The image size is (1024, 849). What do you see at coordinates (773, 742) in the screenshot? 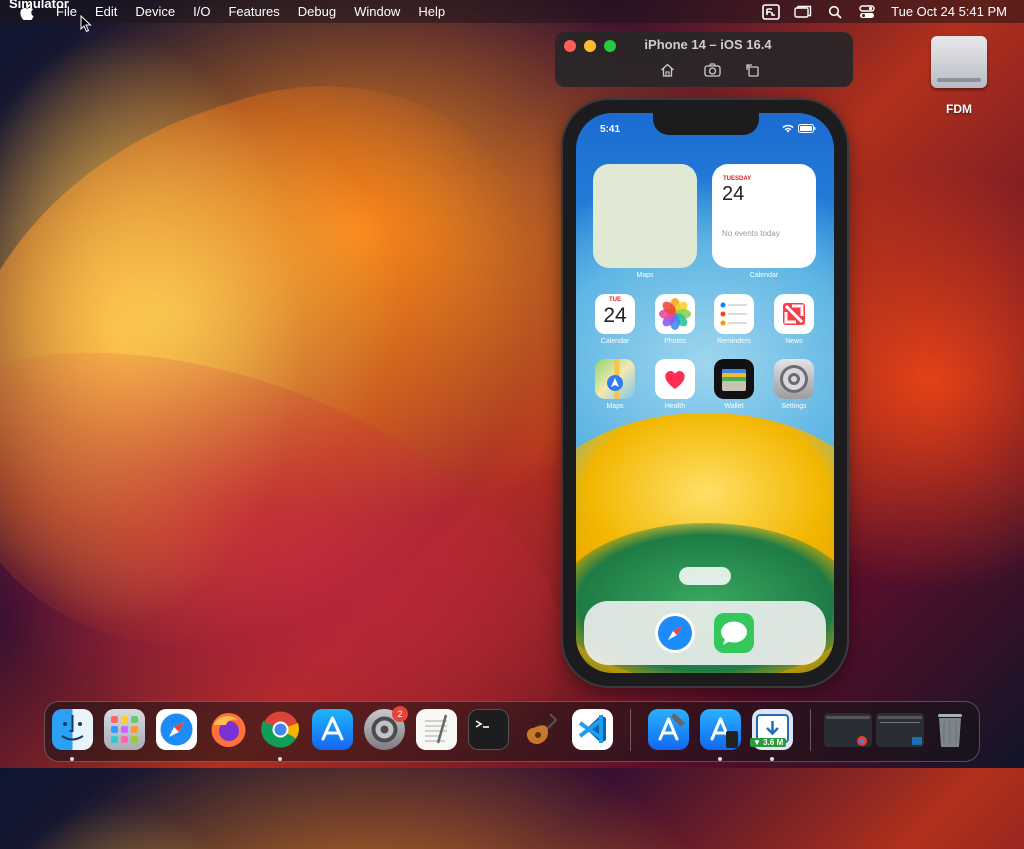
I see `download-speed-text: 3.6 M` at bounding box center [773, 742].